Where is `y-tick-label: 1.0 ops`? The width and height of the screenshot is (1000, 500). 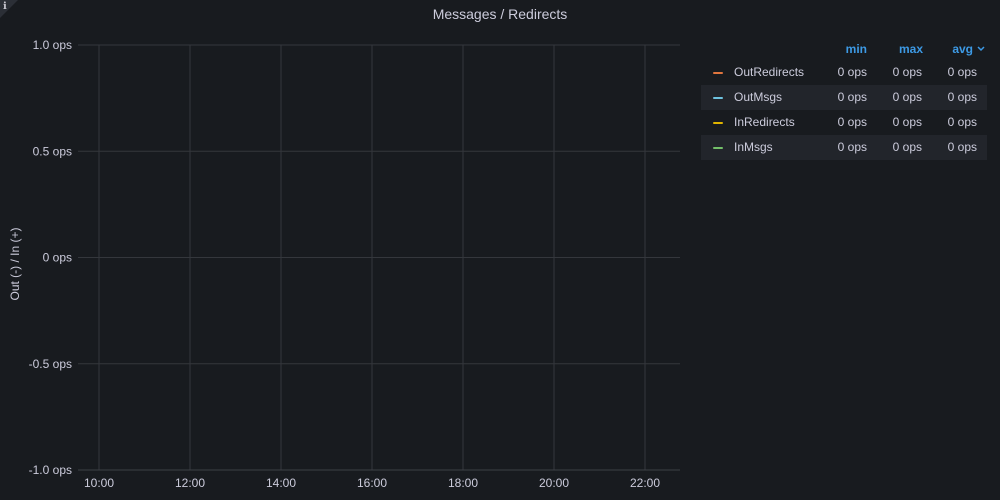 y-tick-label: 1.0 ops is located at coordinates (52, 45).